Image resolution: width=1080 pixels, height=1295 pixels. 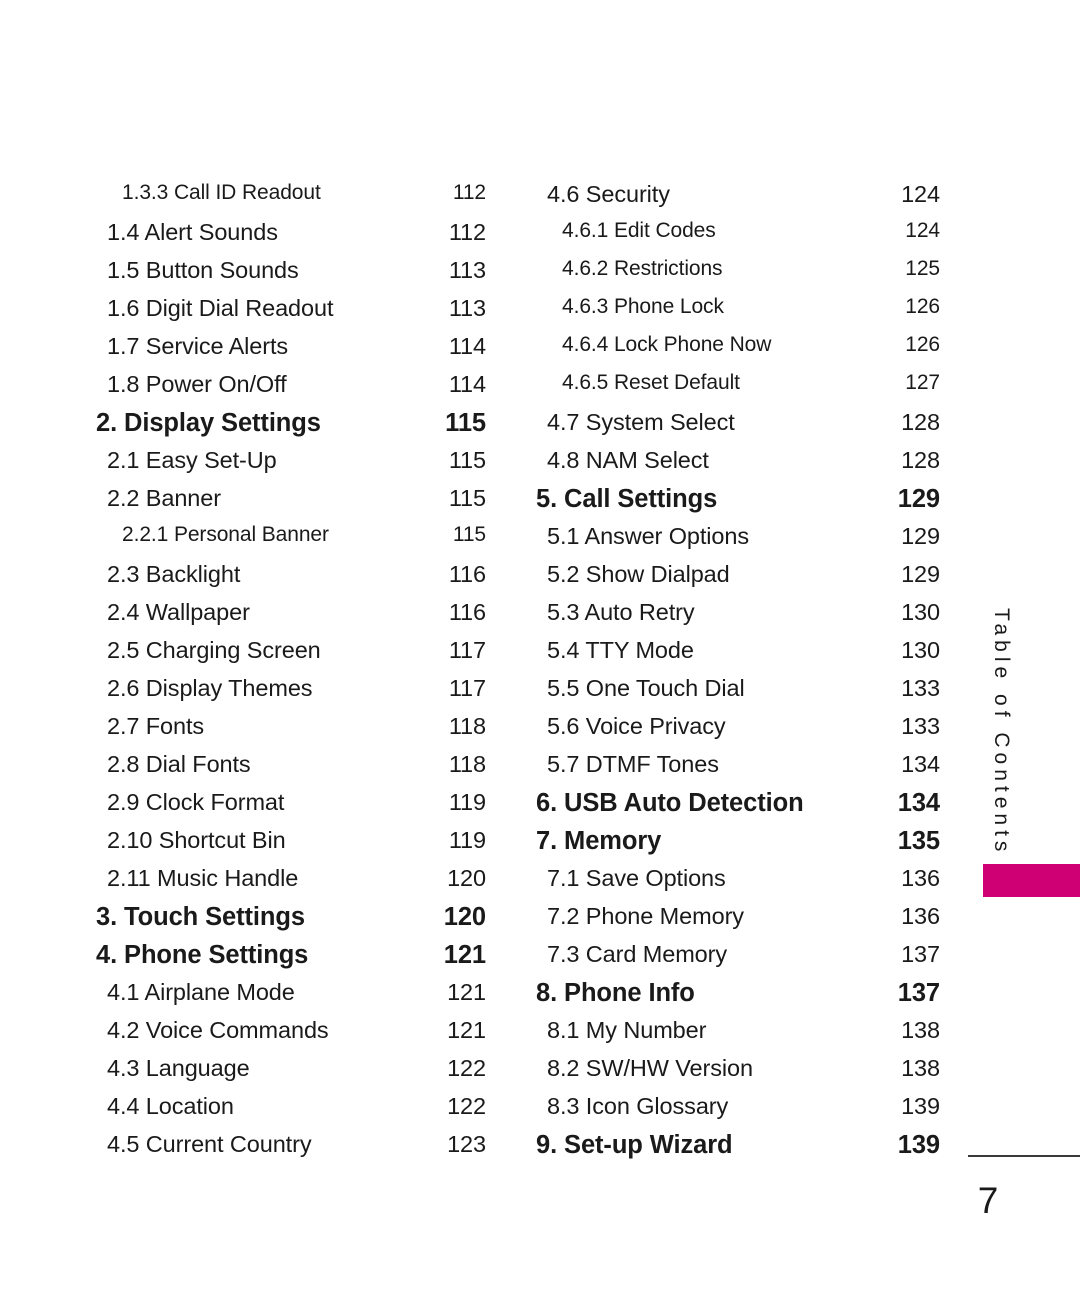 I want to click on toc-entry-title: 5. Call Settings, so click(x=627, y=499).